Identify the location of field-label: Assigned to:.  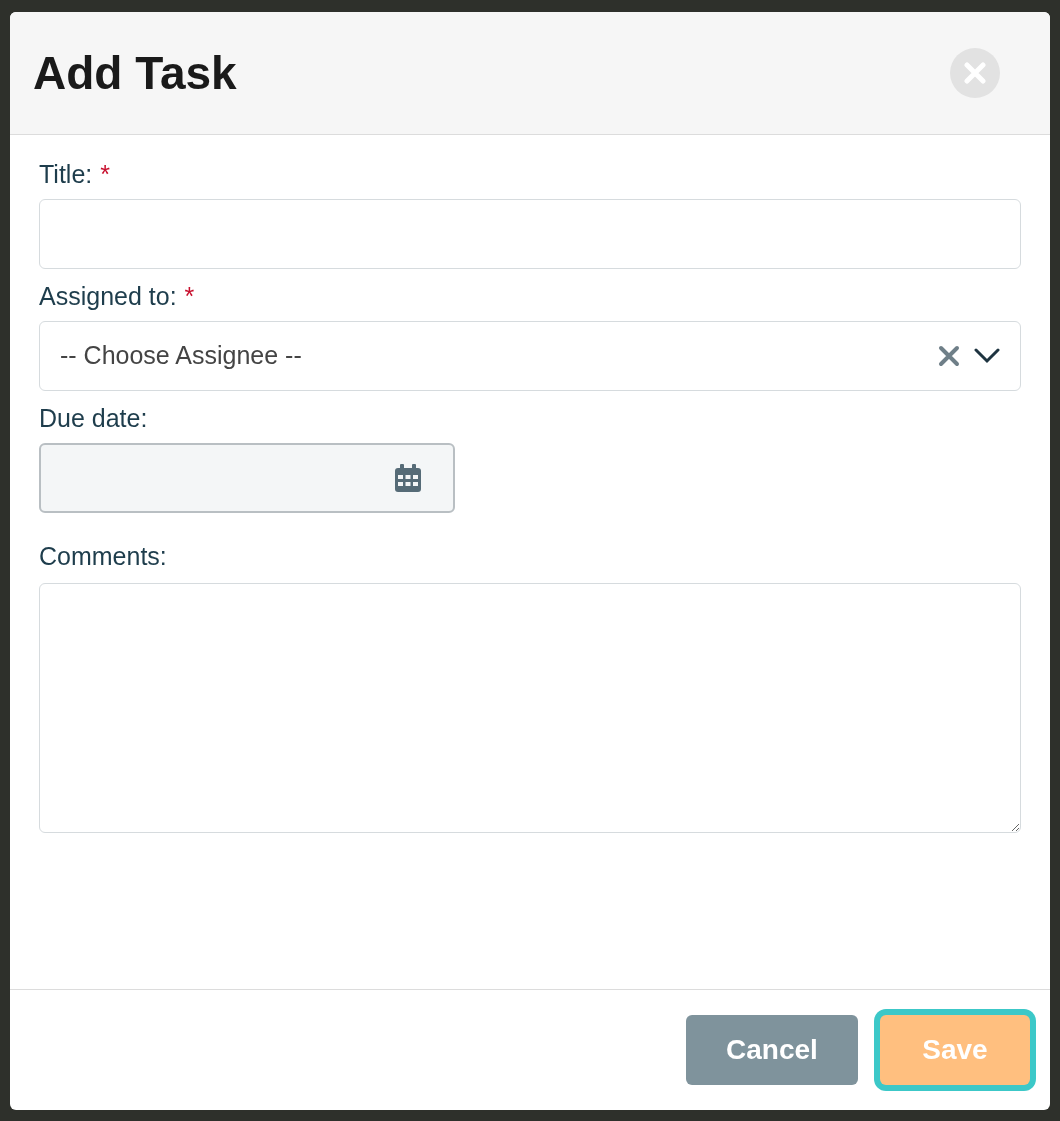
(108, 296).